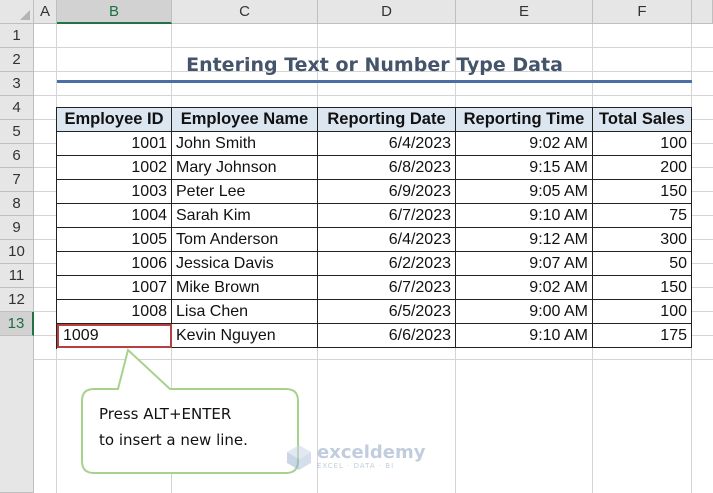  What do you see at coordinates (114, 144) in the screenshot?
I see `cell-employee-id: 1001` at bounding box center [114, 144].